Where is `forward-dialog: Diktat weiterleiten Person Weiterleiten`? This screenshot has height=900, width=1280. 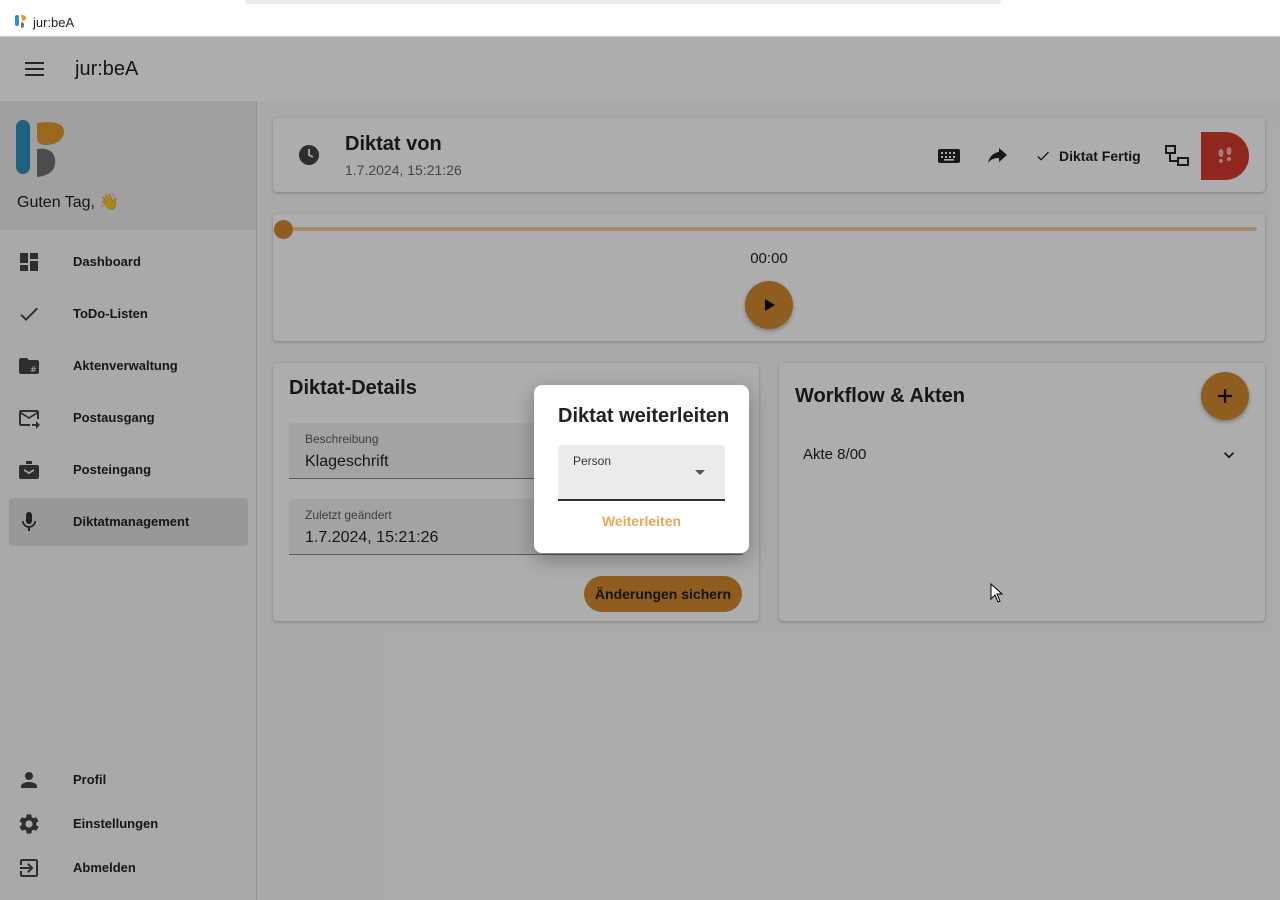 forward-dialog: Diktat weiterleiten Person Weiterleiten is located at coordinates (641, 469).